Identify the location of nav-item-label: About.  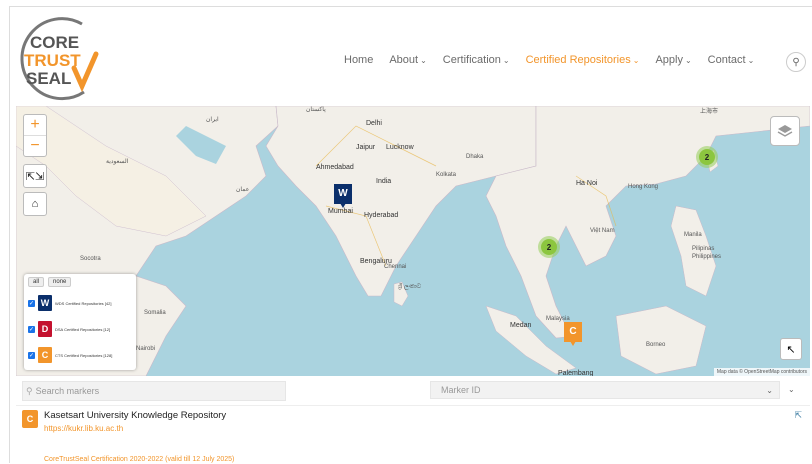
(404, 60).